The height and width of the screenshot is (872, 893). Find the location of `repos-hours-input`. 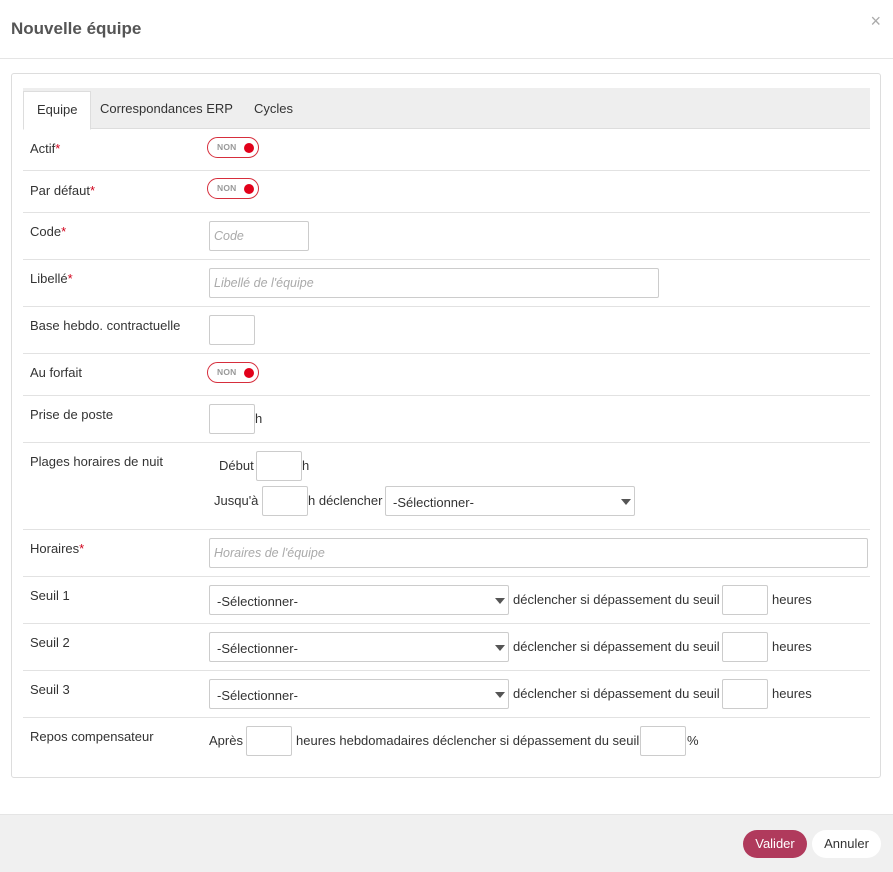

repos-hours-input is located at coordinates (269, 741).